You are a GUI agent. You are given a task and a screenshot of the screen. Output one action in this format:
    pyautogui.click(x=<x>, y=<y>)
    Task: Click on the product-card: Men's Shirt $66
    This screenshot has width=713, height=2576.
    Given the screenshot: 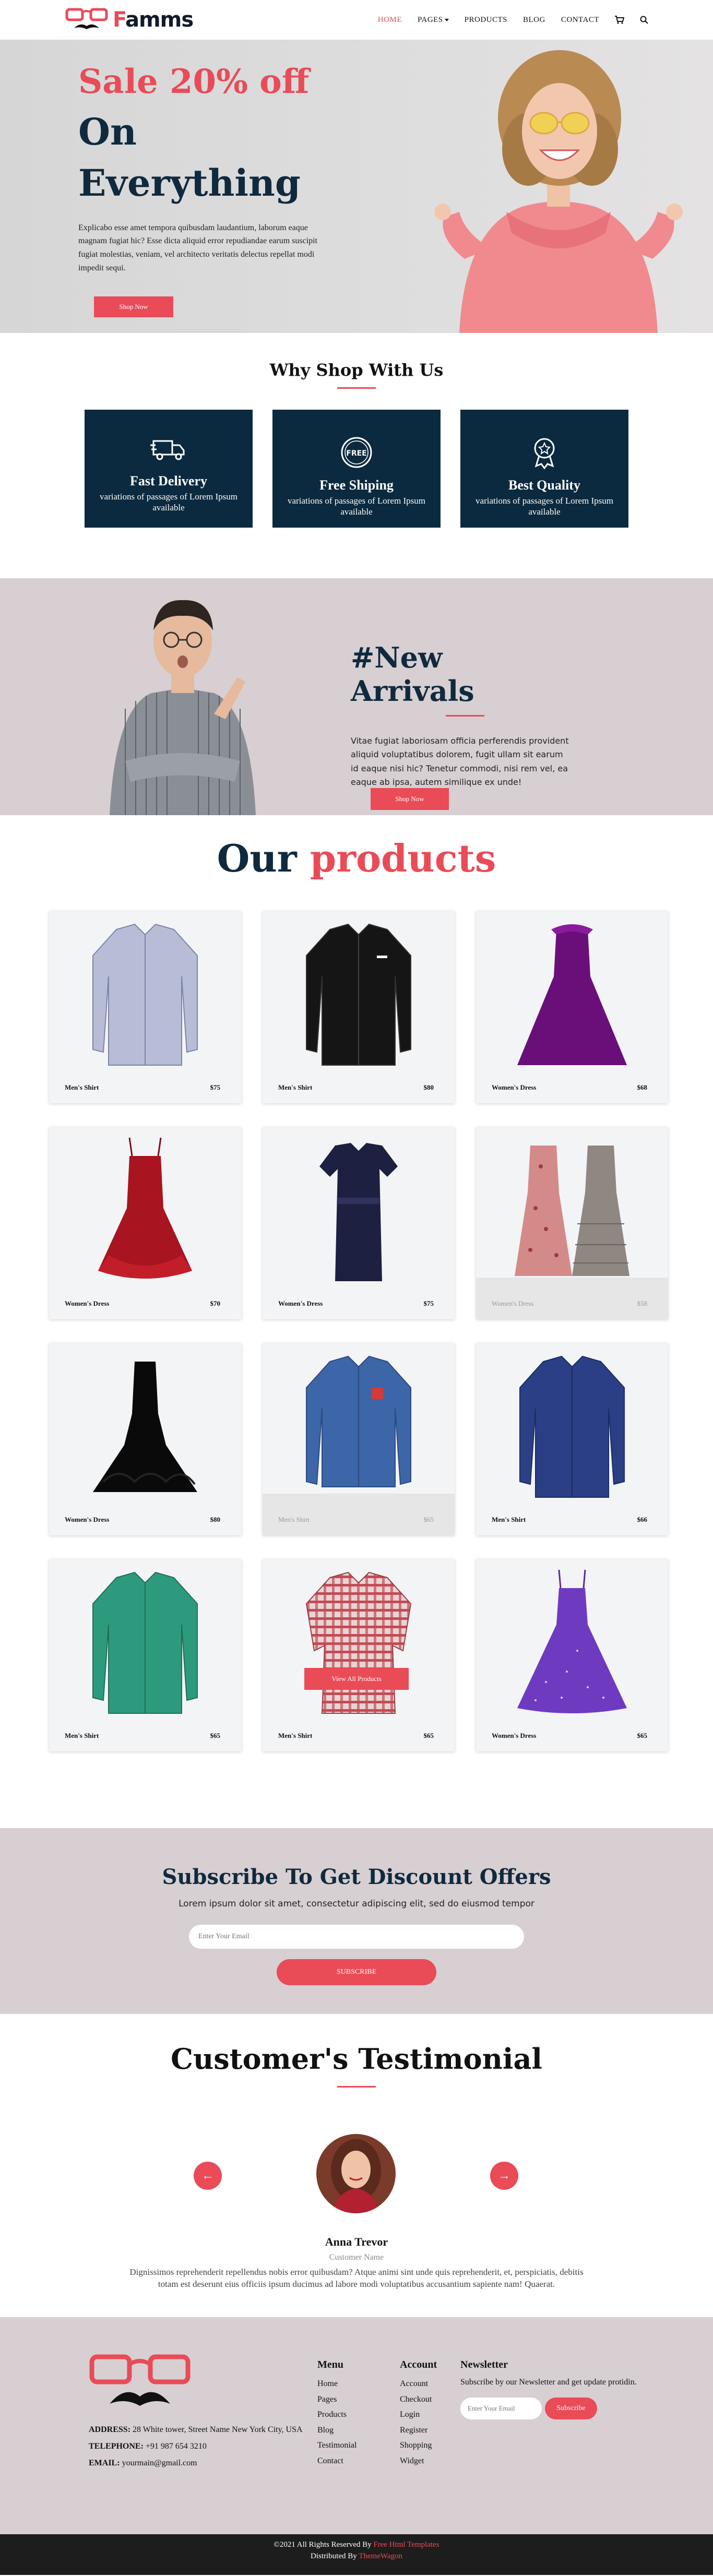 What is the action you would take?
    pyautogui.click(x=572, y=1439)
    